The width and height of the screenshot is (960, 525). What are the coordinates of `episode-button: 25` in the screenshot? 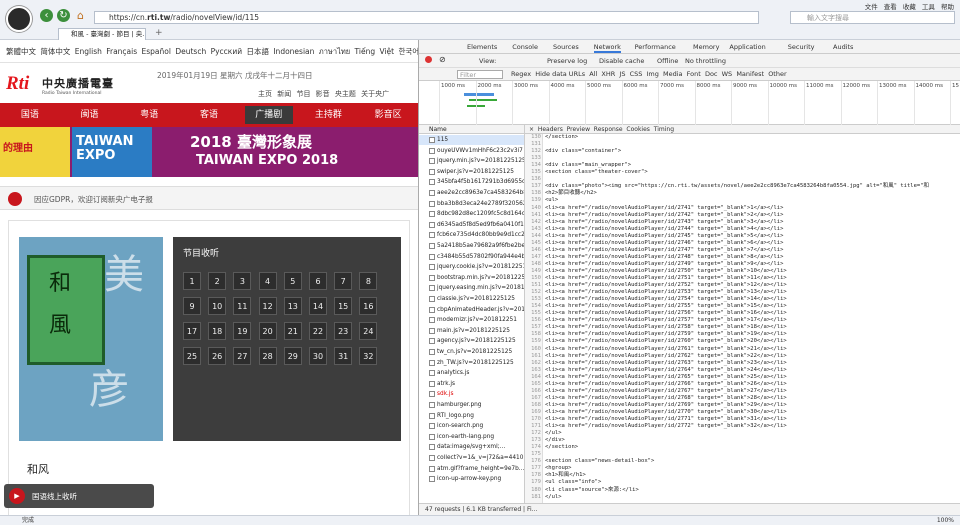 It's located at (192, 356).